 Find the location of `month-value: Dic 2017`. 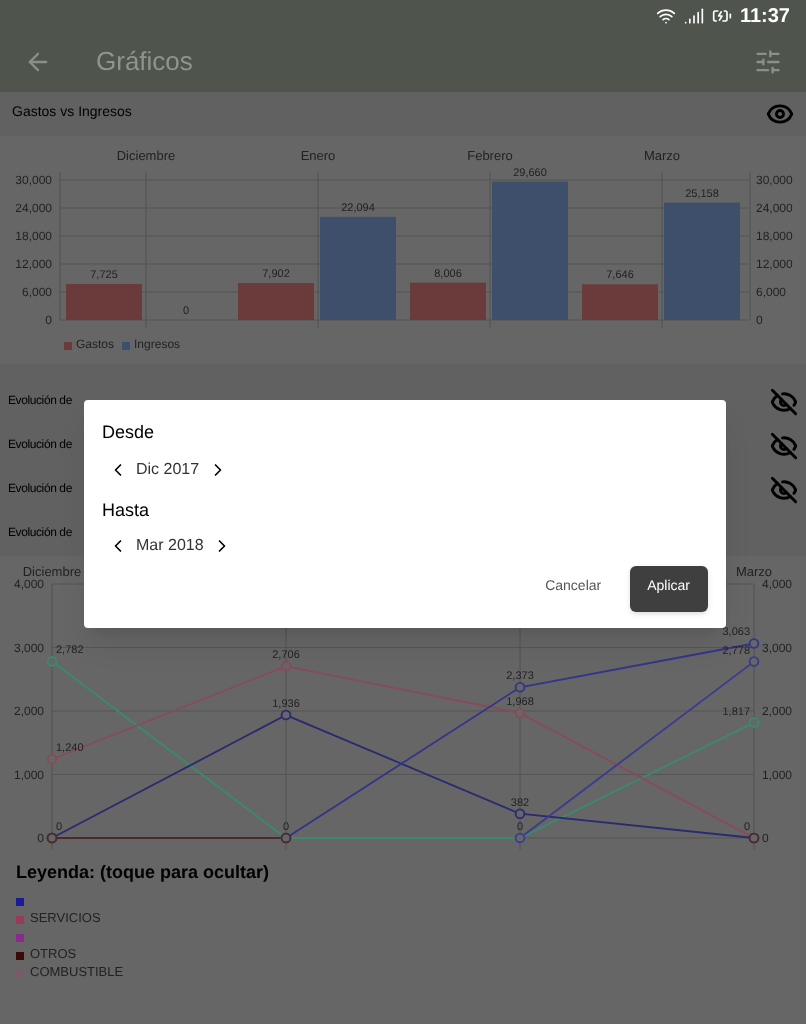

month-value: Dic 2017 is located at coordinates (168, 469).